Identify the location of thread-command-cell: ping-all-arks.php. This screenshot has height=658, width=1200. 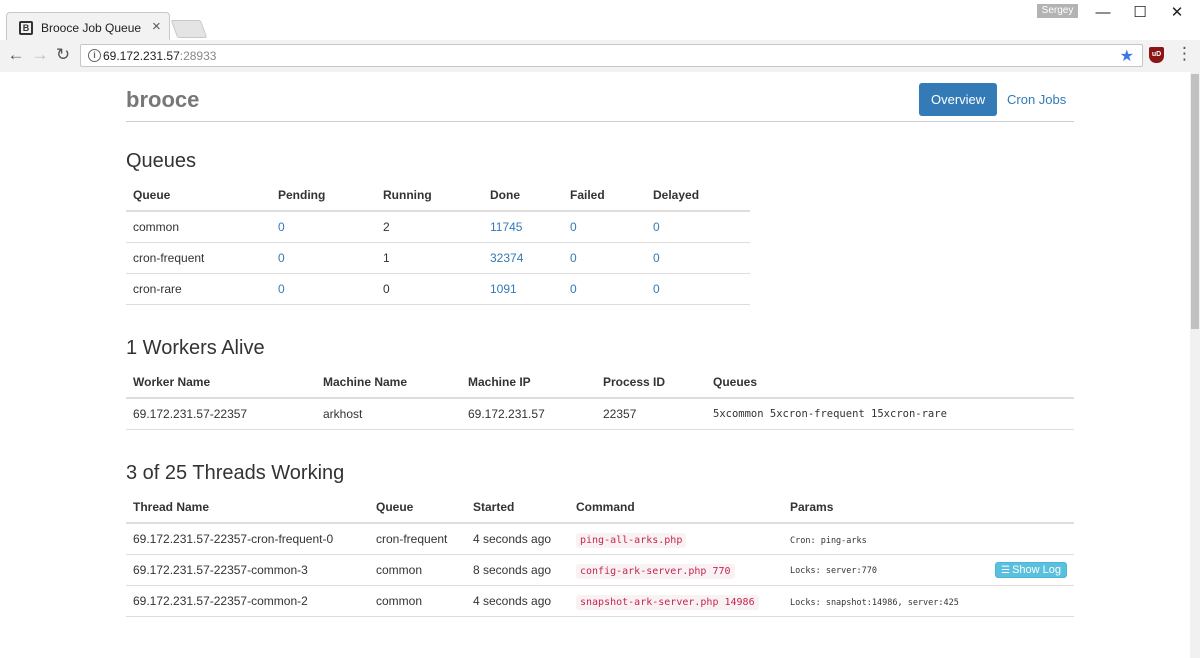
(676, 539).